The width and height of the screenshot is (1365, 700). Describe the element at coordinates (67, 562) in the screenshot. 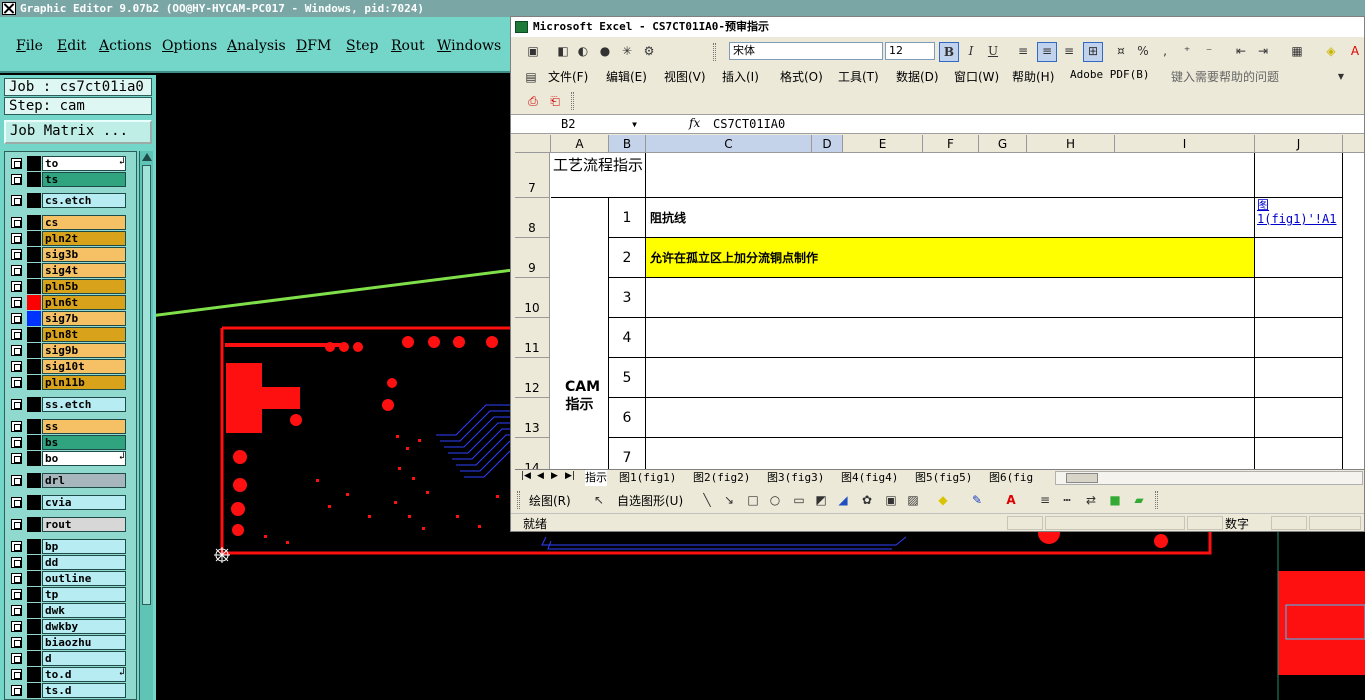

I see `layer-row-dd: dd` at that location.